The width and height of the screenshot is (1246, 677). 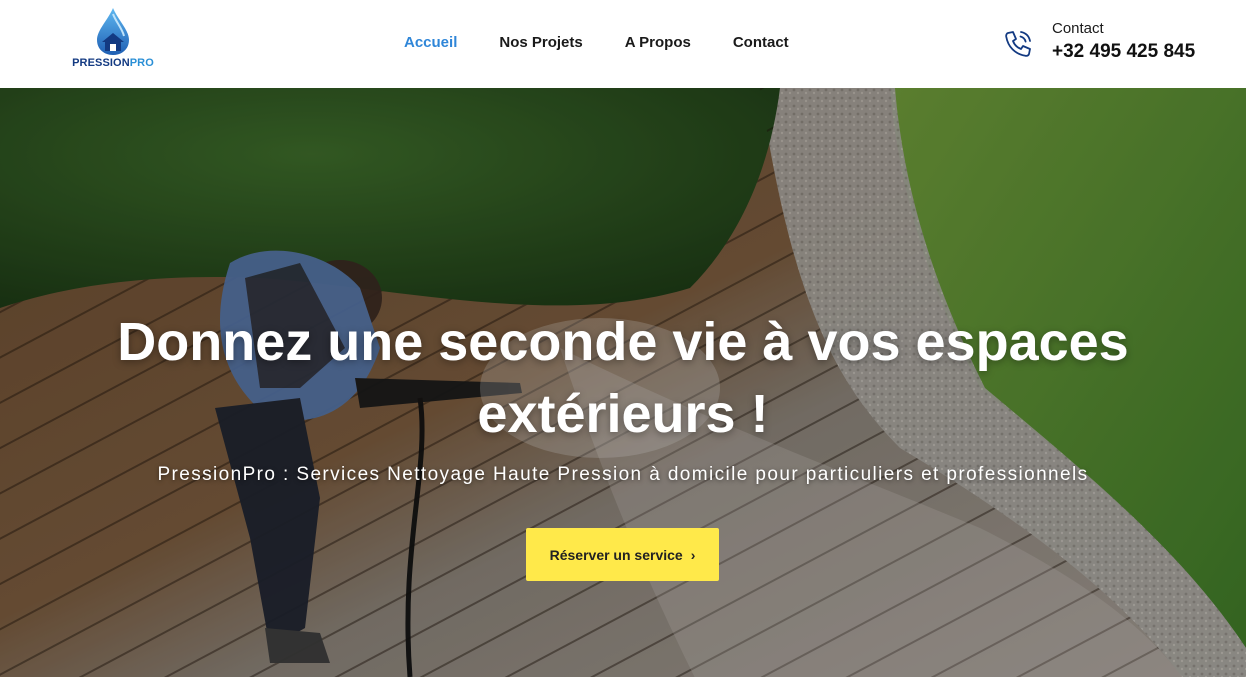 What do you see at coordinates (623, 342) in the screenshot?
I see `hero-title-line1: Donnez une seconde vie à vos espaces` at bounding box center [623, 342].